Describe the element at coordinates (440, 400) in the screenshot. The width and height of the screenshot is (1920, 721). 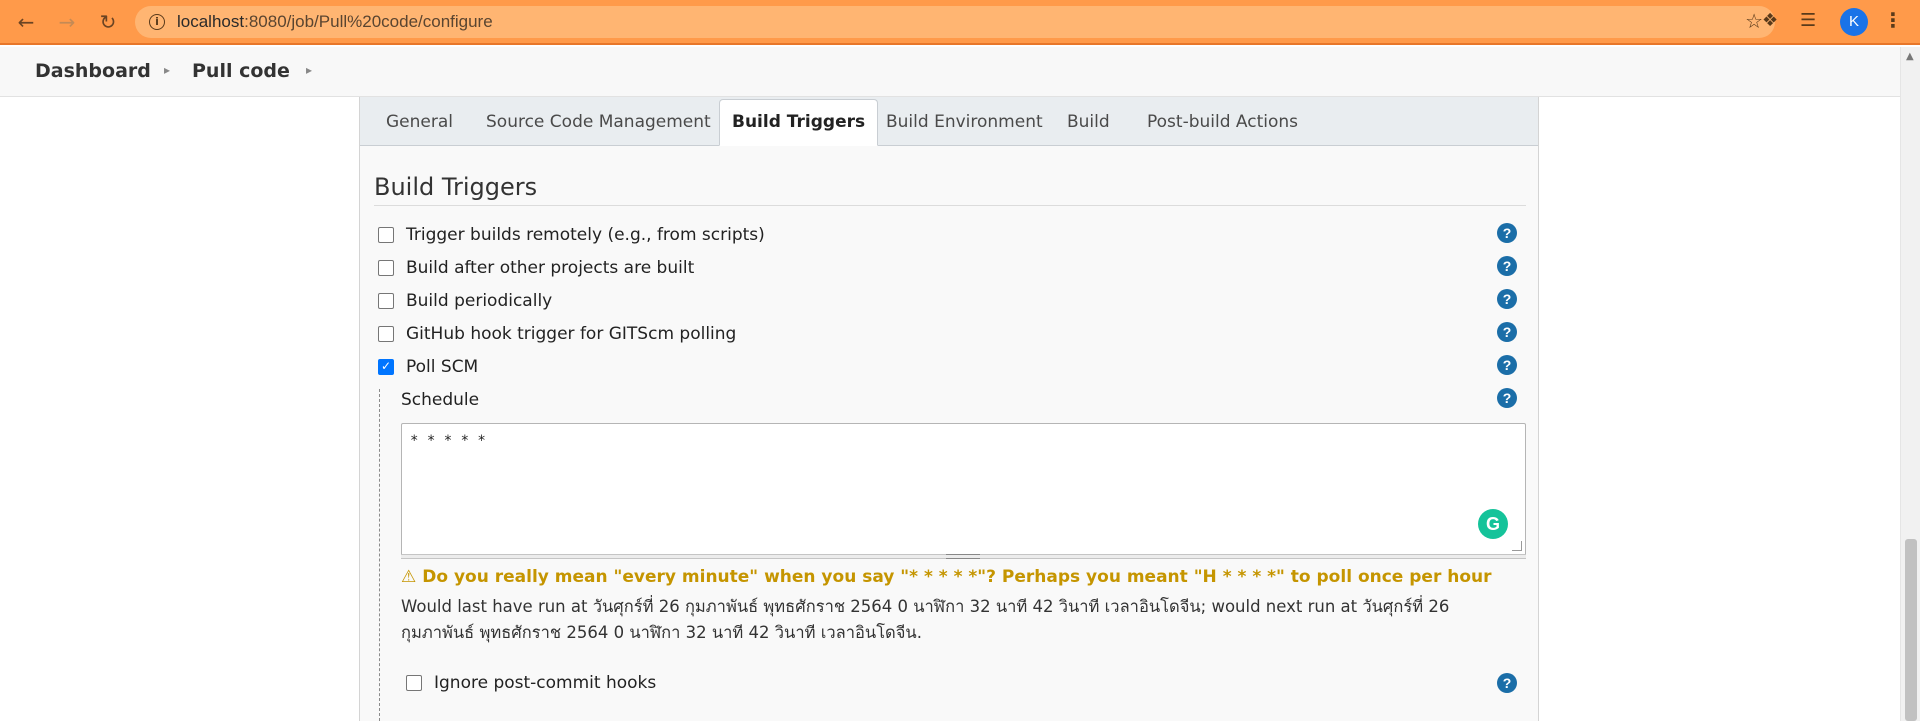
I see `schedule-label: Schedule` at that location.